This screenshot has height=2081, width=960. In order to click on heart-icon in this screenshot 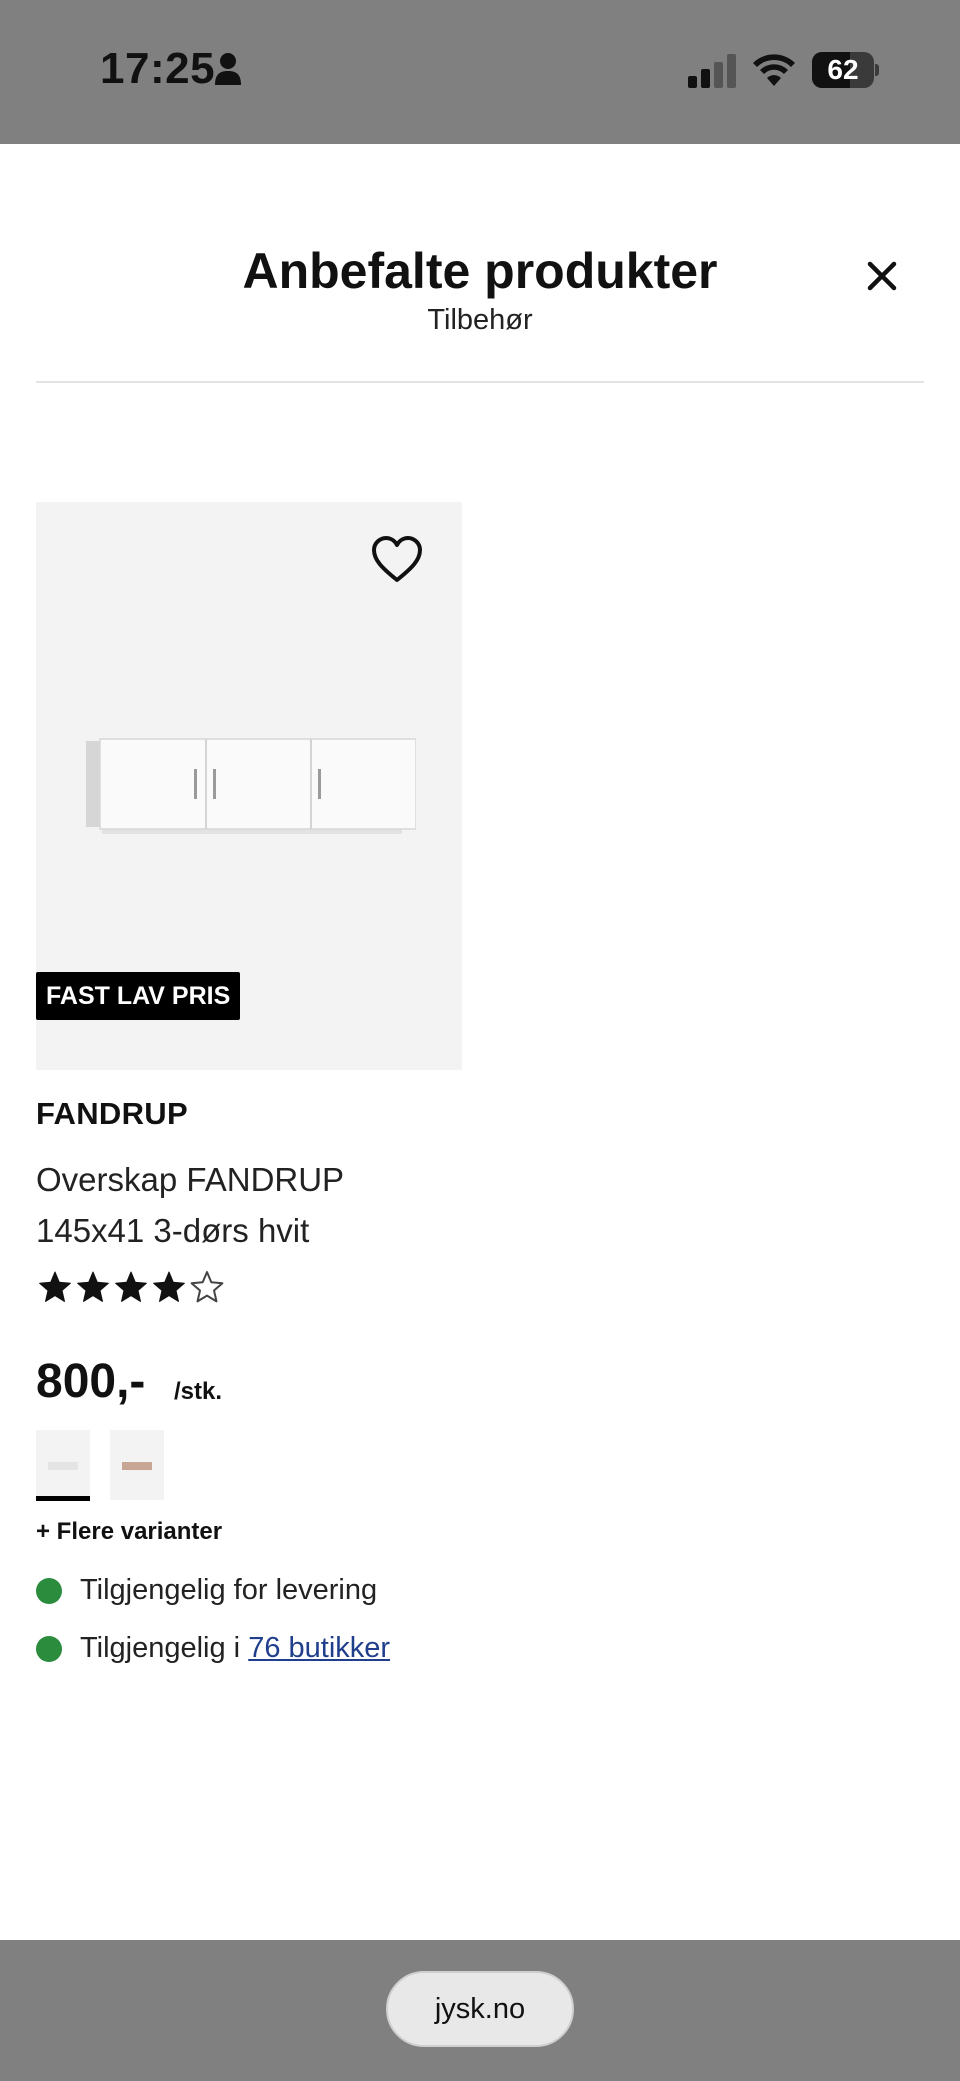, I will do `click(397, 559)`.